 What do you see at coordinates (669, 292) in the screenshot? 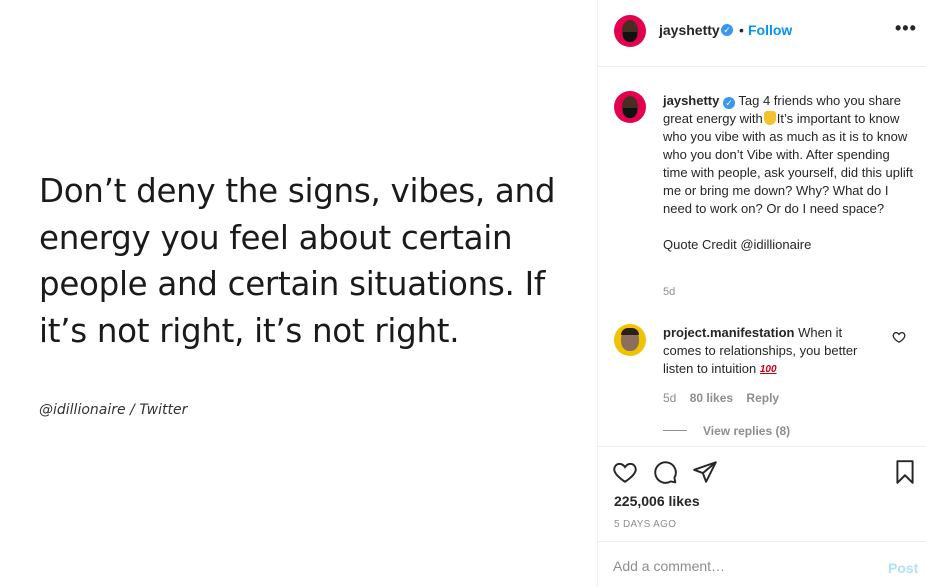
I see `caption-time: 5d` at bounding box center [669, 292].